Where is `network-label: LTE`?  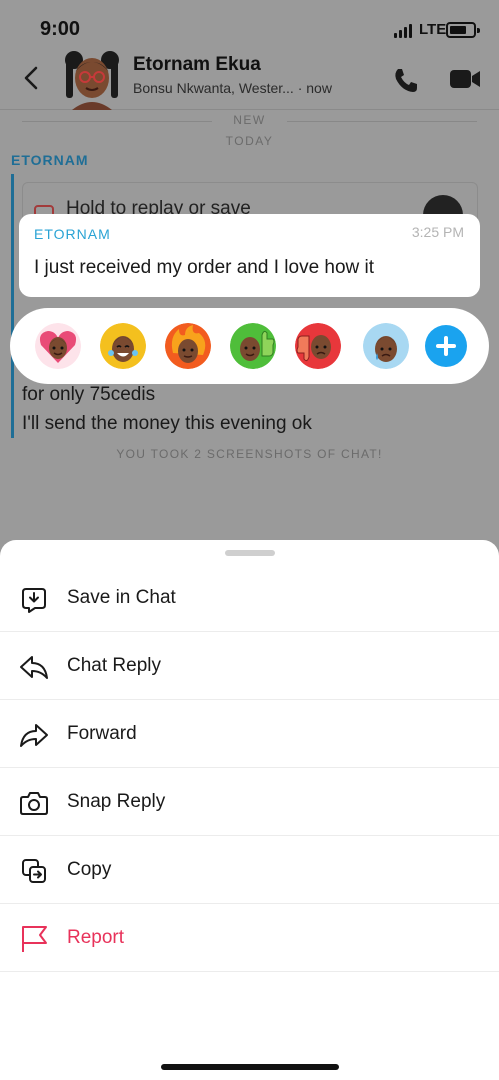
network-label: LTE is located at coordinates (433, 29).